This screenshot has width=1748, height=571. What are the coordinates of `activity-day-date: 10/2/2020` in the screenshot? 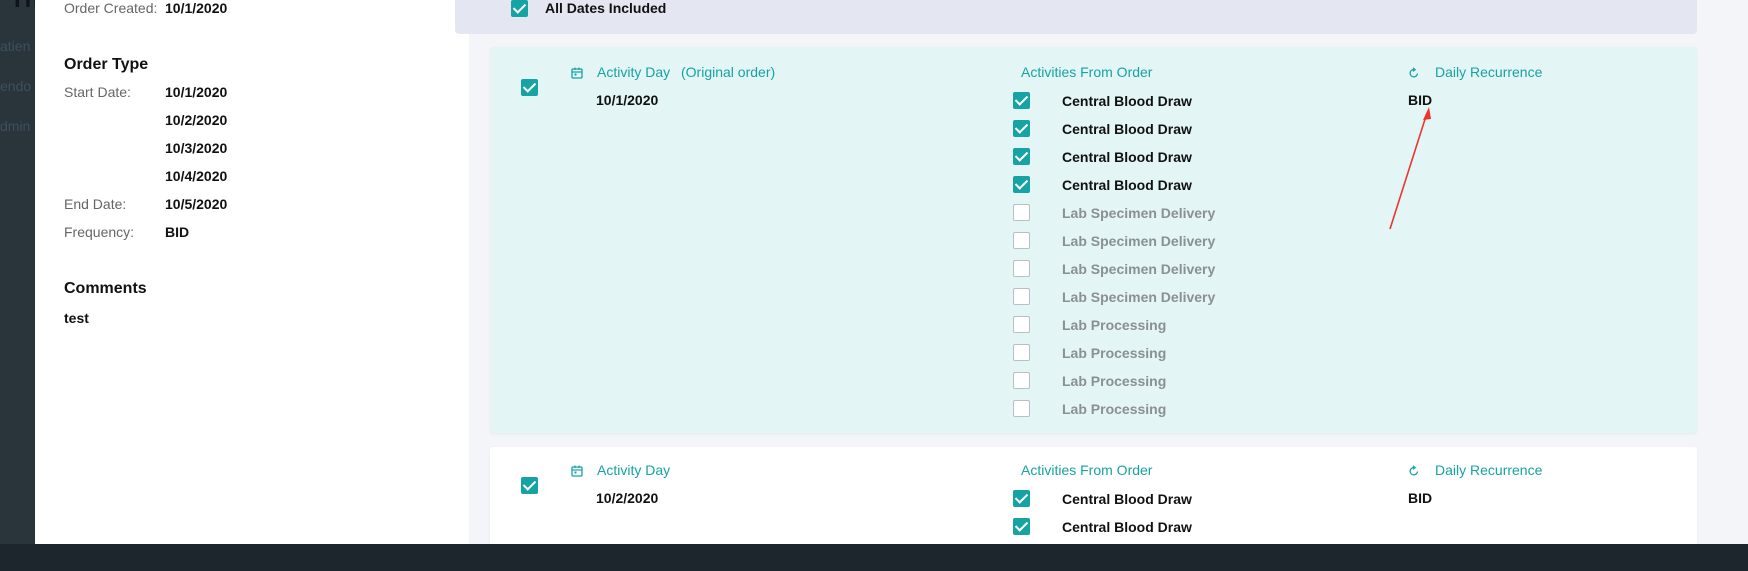 It's located at (627, 498).